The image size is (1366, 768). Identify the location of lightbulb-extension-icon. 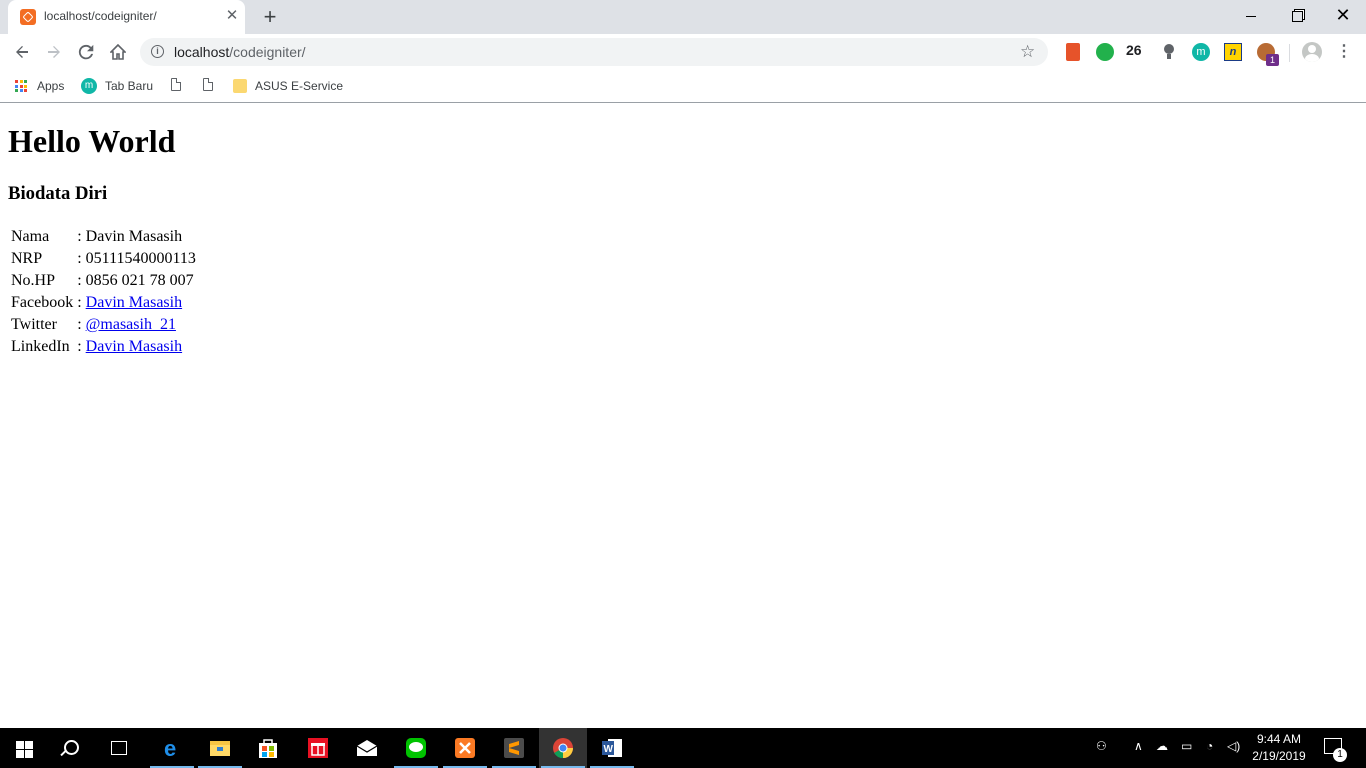
(1169, 52).